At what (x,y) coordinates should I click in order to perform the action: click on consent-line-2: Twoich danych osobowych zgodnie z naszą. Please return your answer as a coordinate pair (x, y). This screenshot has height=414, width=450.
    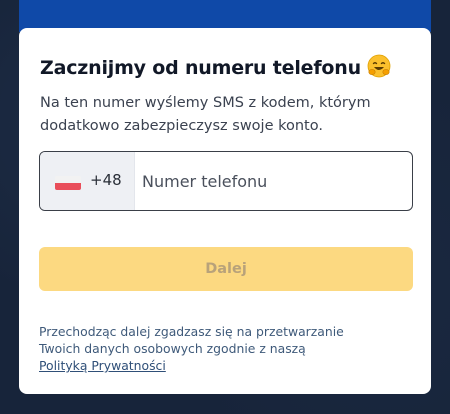
    Looking at the image, I should click on (172, 348).